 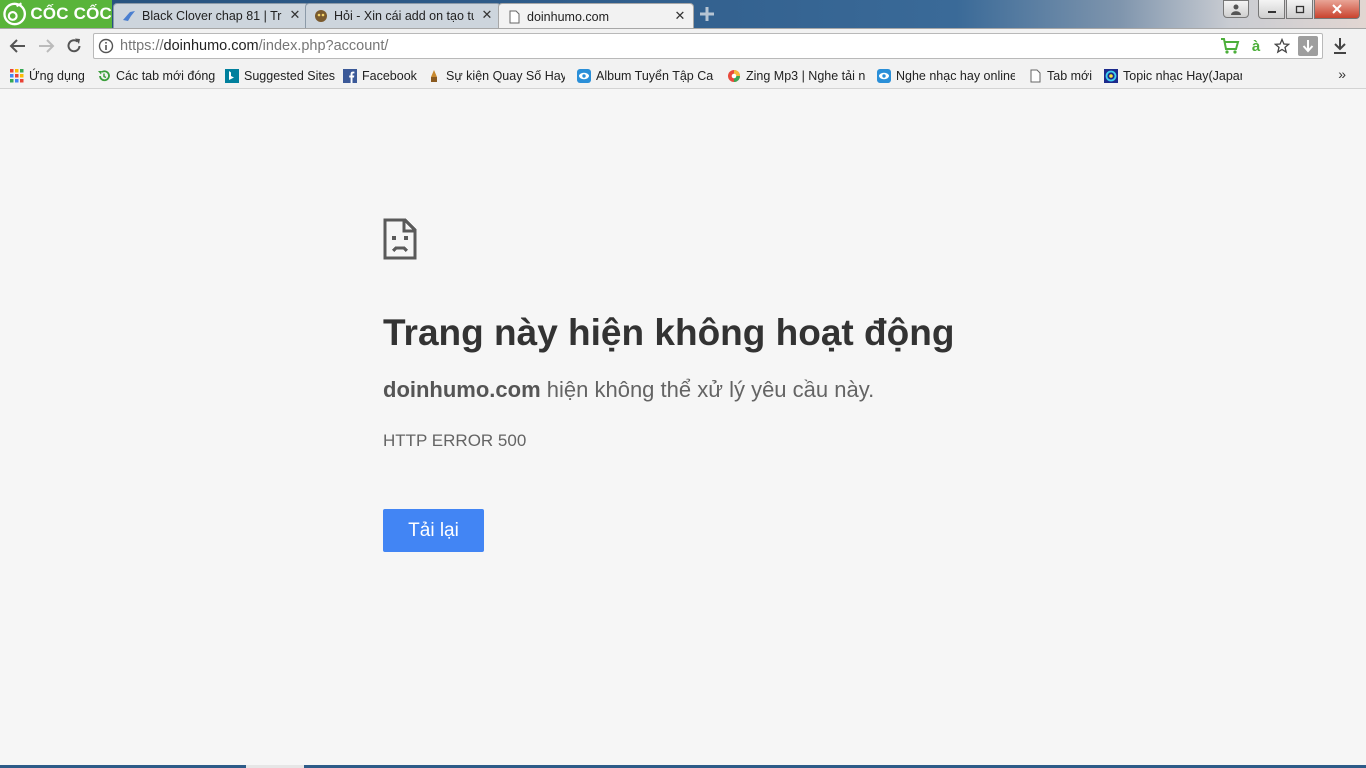 What do you see at coordinates (1269, 46) in the screenshot?
I see `address-bar-actions: à` at bounding box center [1269, 46].